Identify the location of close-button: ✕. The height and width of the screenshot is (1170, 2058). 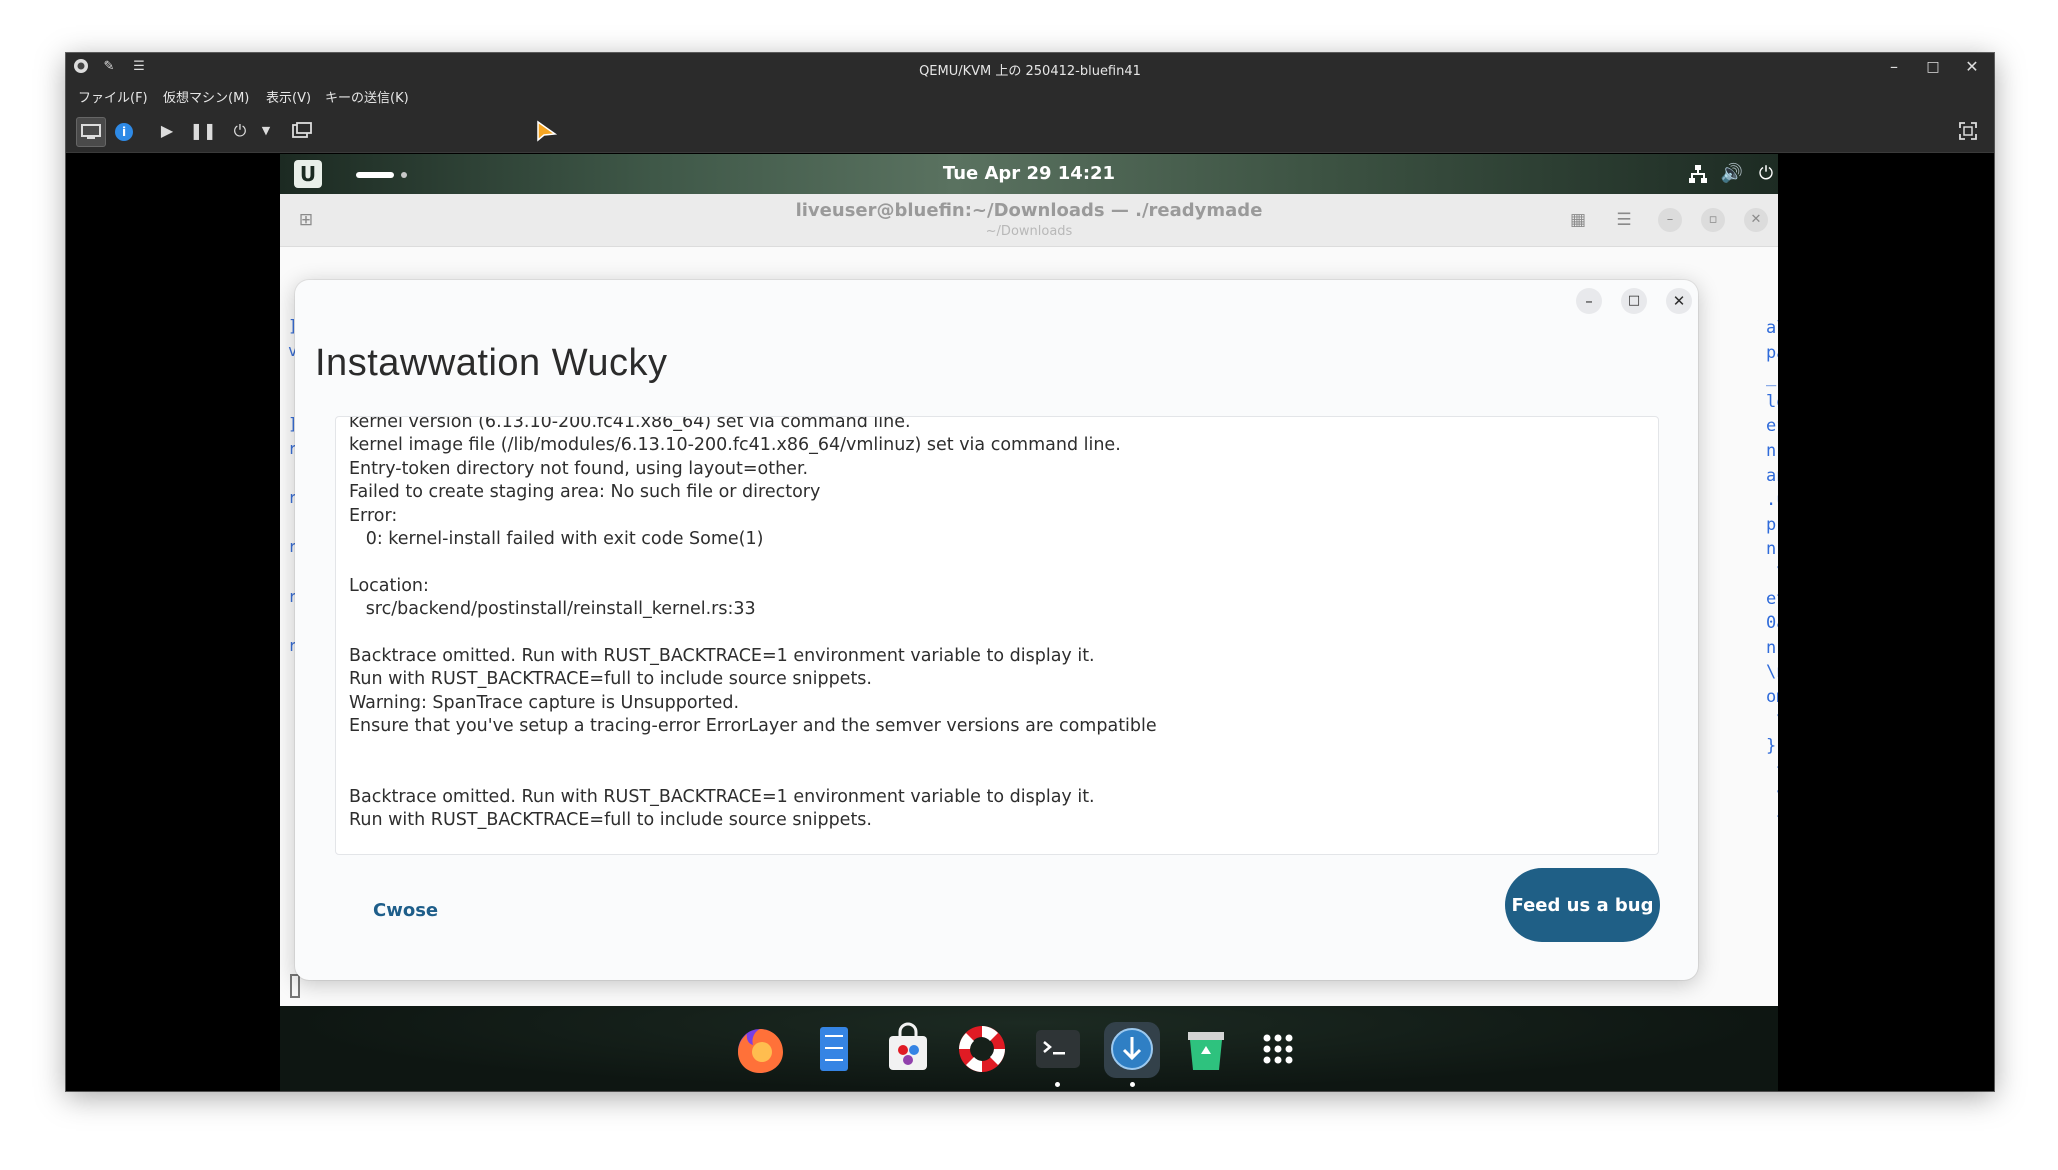
(1972, 67).